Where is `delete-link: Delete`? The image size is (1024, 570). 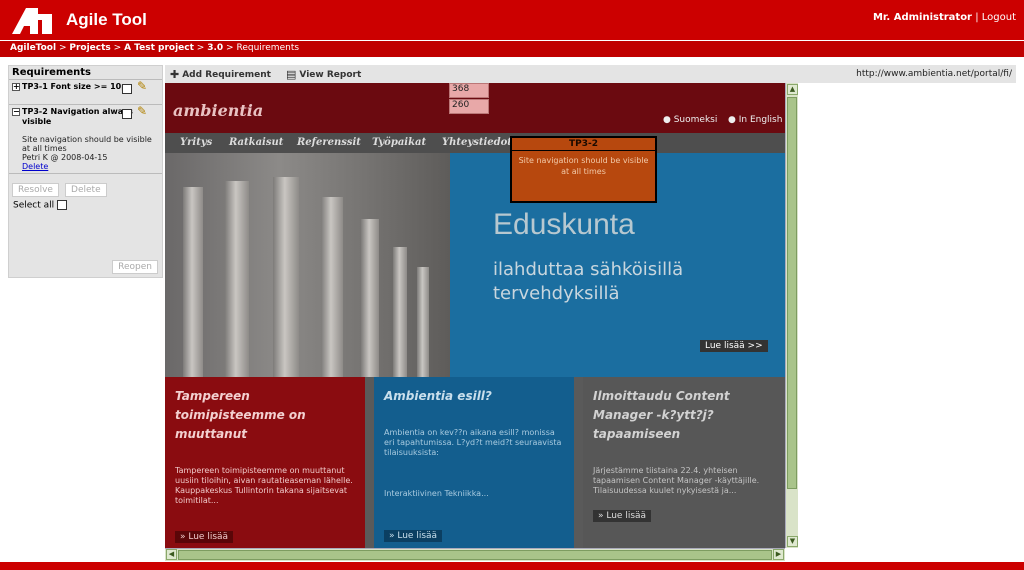
delete-link: Delete is located at coordinates (35, 166).